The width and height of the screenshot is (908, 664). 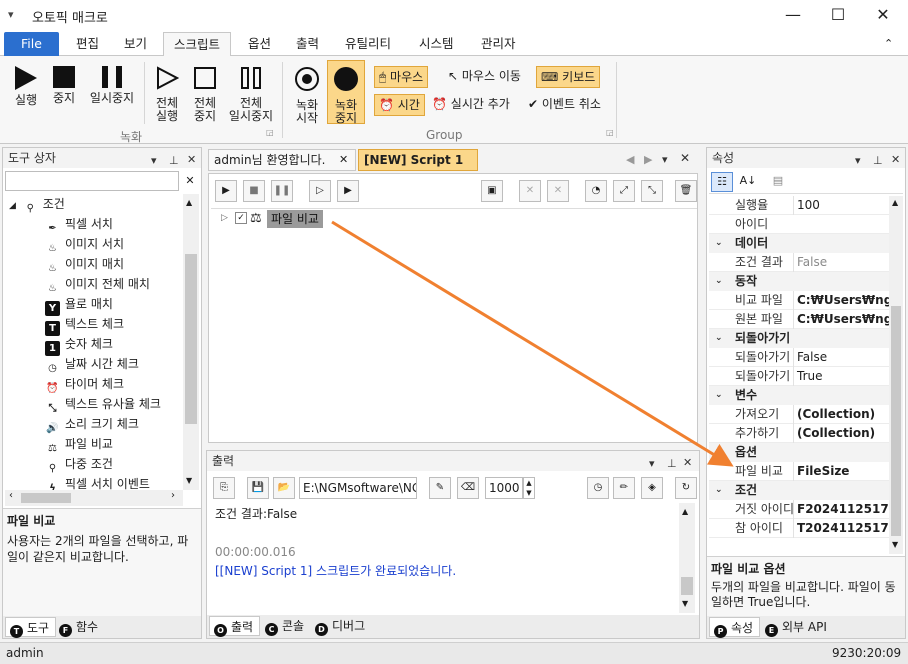 What do you see at coordinates (648, 159) in the screenshot?
I see `tab-right-icon: ▶` at bounding box center [648, 159].